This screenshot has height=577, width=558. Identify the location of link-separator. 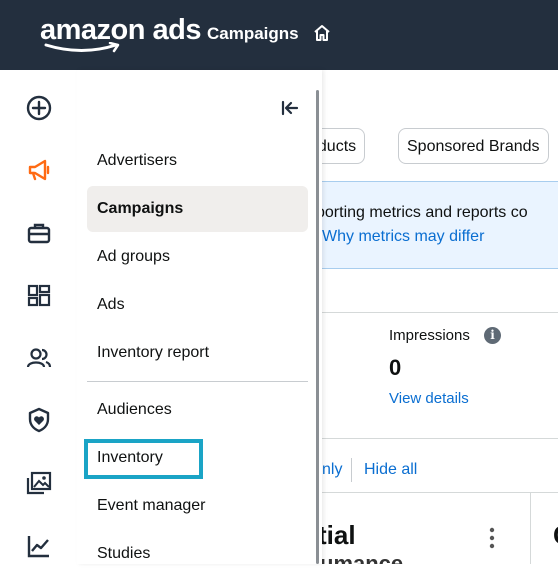
(351, 470).